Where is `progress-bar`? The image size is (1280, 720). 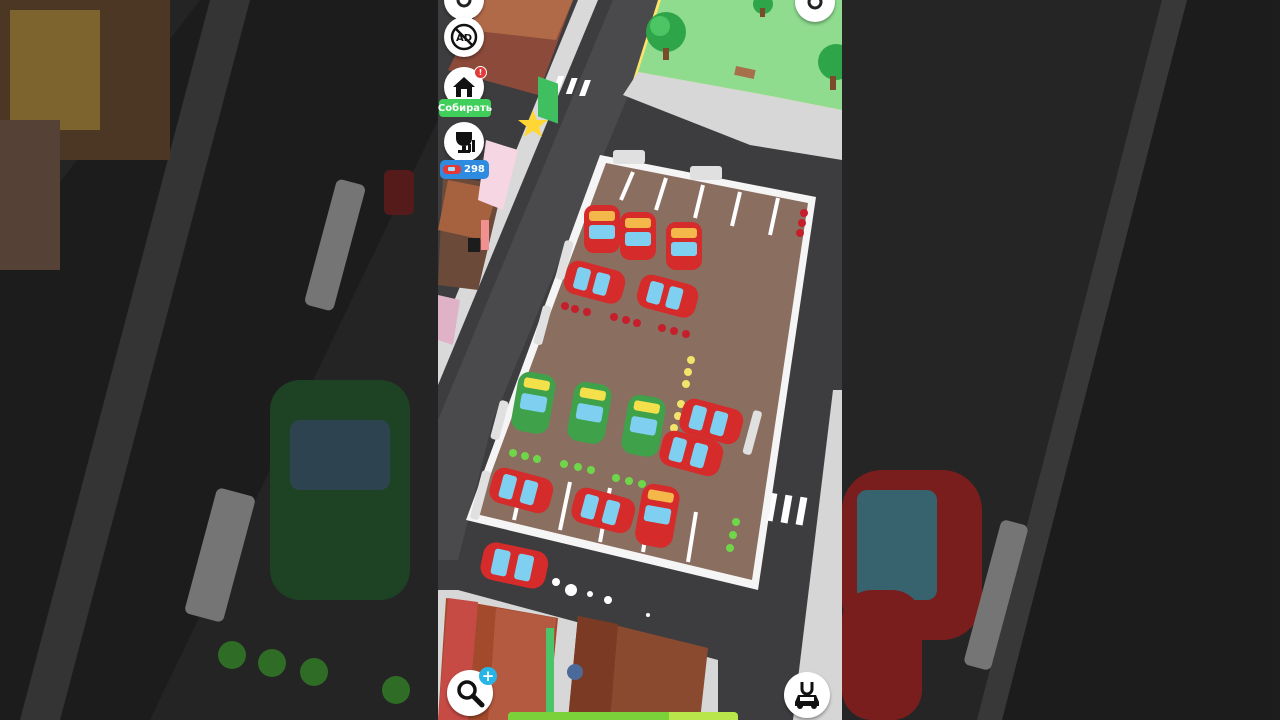 progress-bar is located at coordinates (623, 716).